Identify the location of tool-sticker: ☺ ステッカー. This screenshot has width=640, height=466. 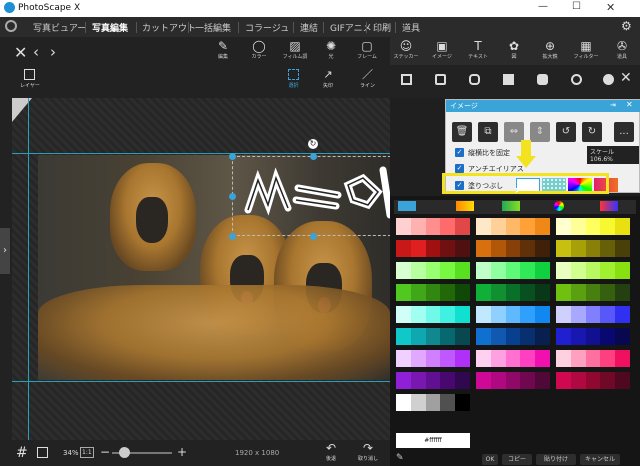
(406, 52).